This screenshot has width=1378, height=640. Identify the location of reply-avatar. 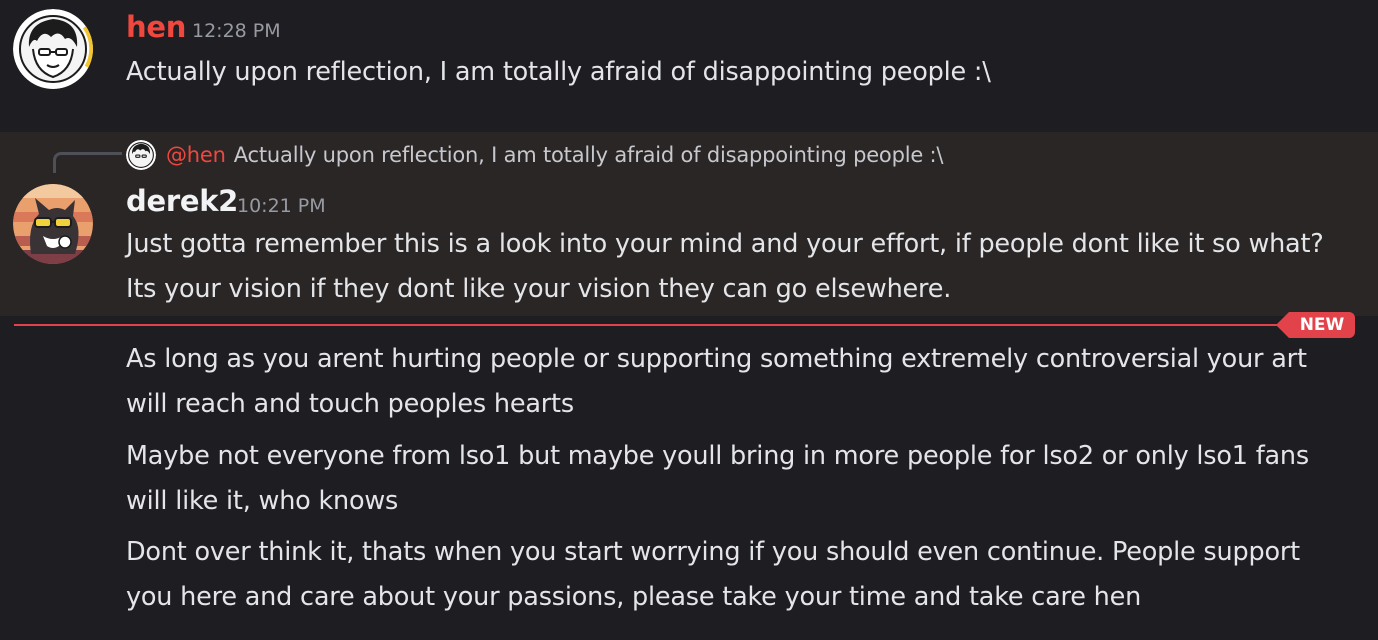
(141, 155).